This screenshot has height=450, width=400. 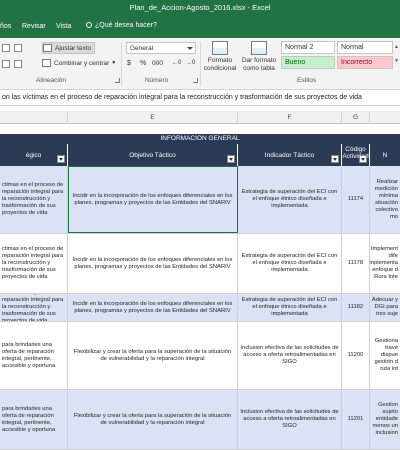 What do you see at coordinates (200, 138) in the screenshot?
I see `band-title: INFORMACION GENERAL` at bounding box center [200, 138].